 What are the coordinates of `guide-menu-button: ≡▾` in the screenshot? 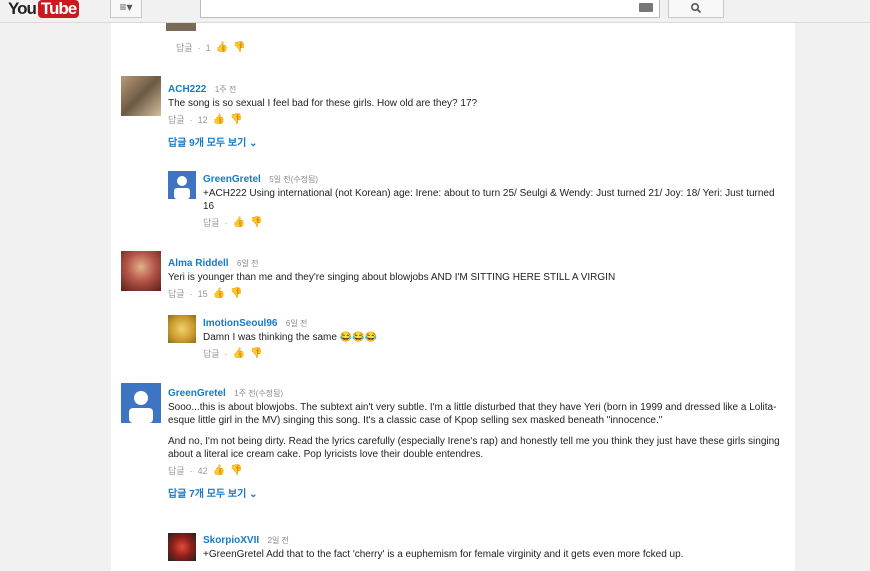 It's located at (126, 9).